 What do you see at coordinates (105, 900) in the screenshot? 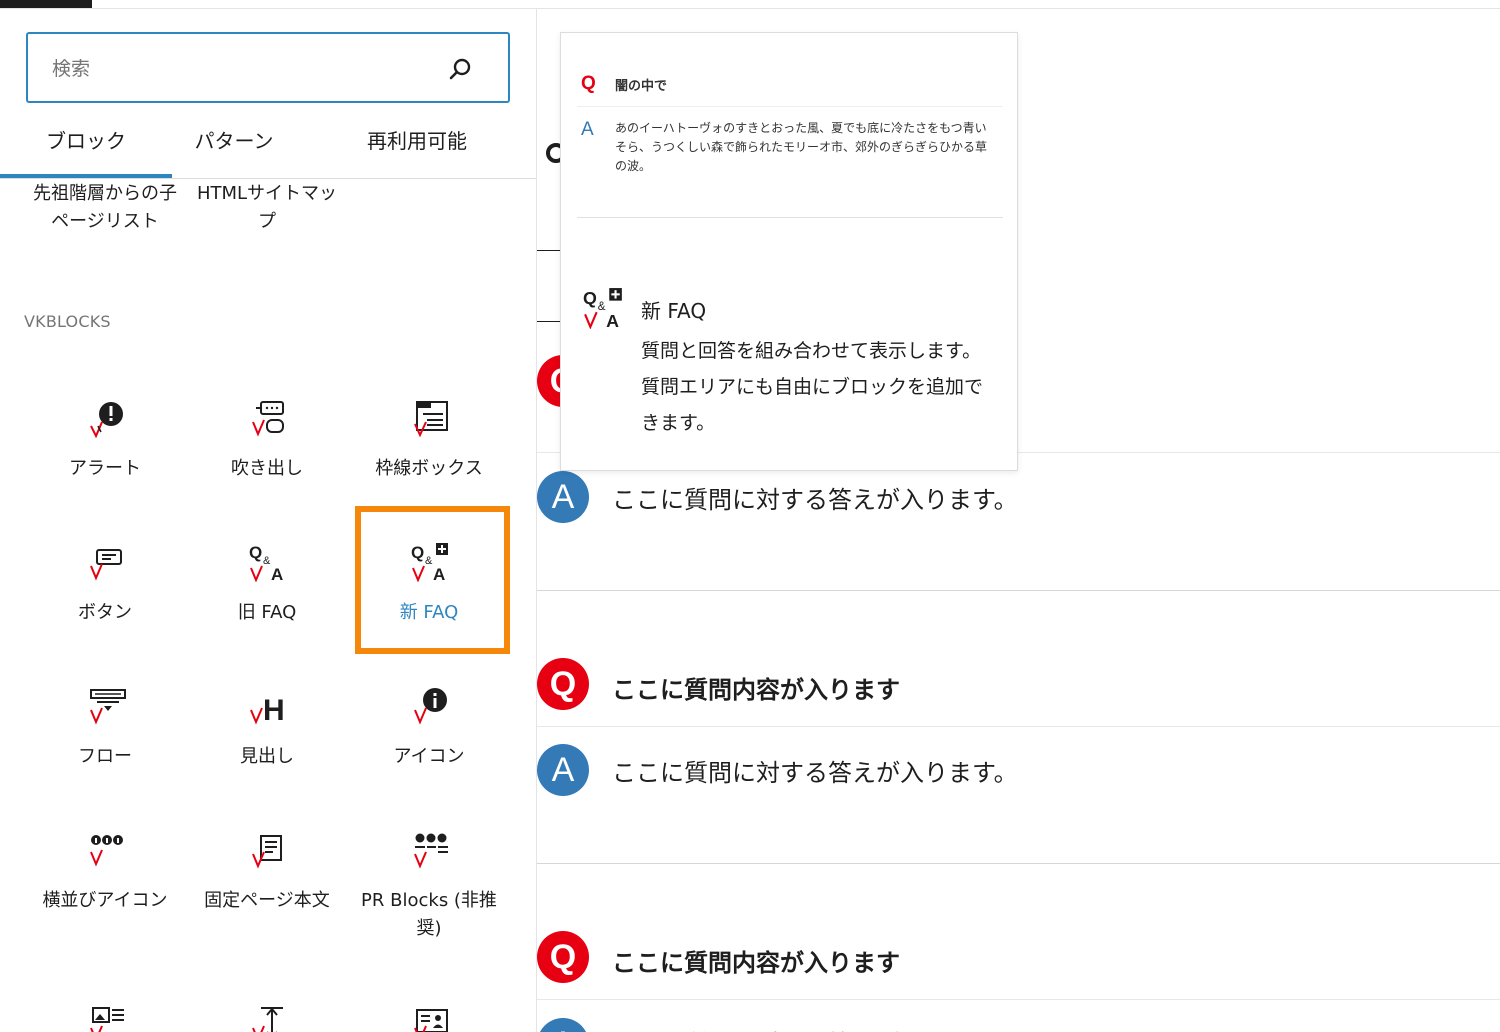
I see `block-label: 横並びアイコン` at bounding box center [105, 900].